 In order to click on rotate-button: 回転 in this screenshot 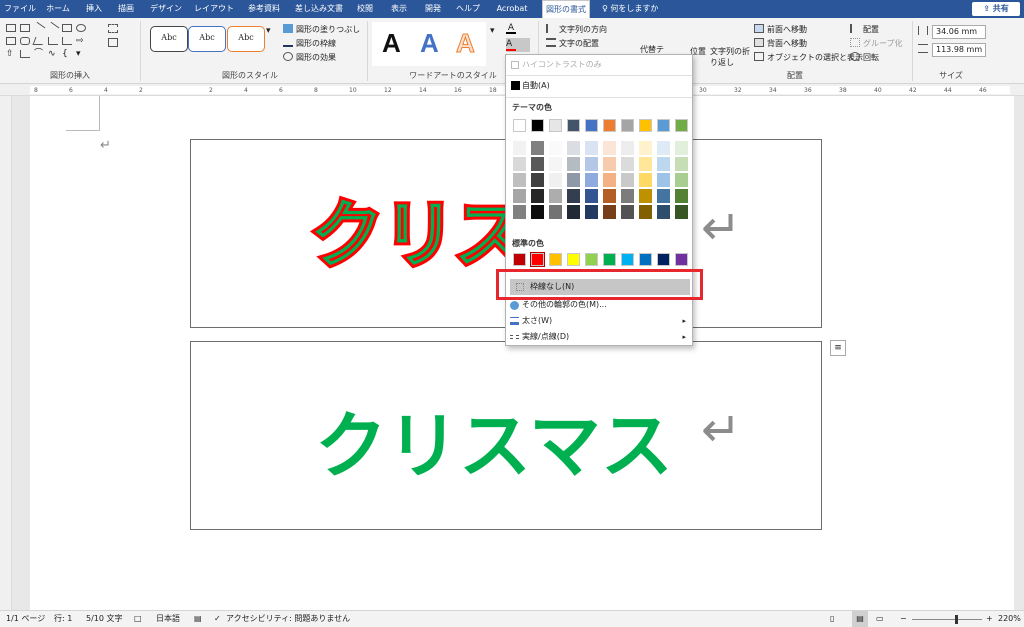, I will do `click(864, 57)`.